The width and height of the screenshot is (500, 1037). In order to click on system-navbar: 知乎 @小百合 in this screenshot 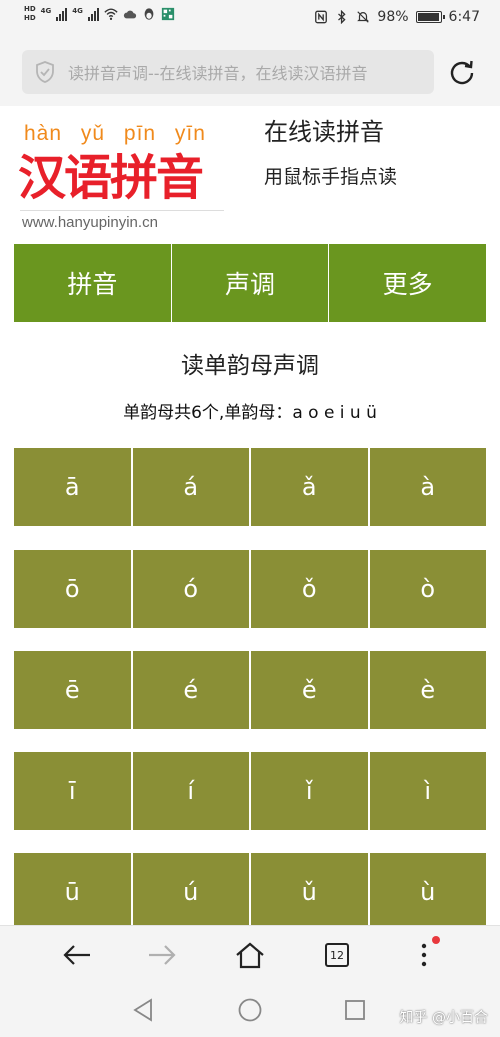, I will do `click(250, 1010)`.